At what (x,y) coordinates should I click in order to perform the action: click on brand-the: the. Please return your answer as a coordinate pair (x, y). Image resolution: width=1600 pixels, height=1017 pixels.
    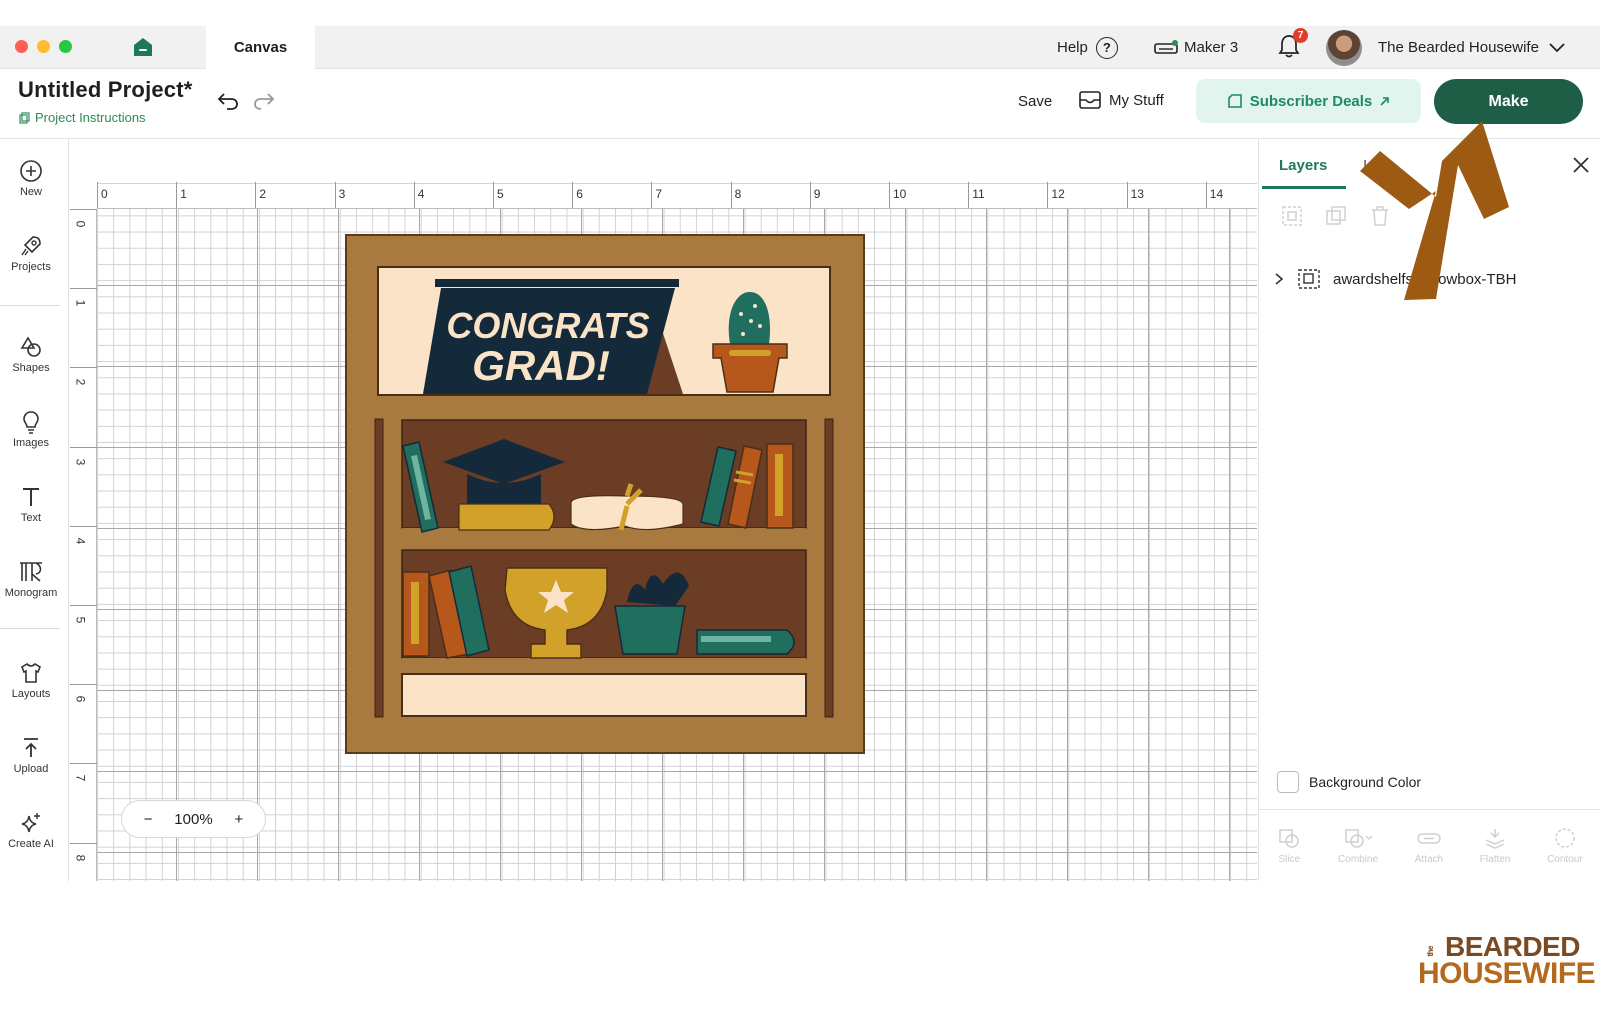
    Looking at the image, I should click on (1430, 951).